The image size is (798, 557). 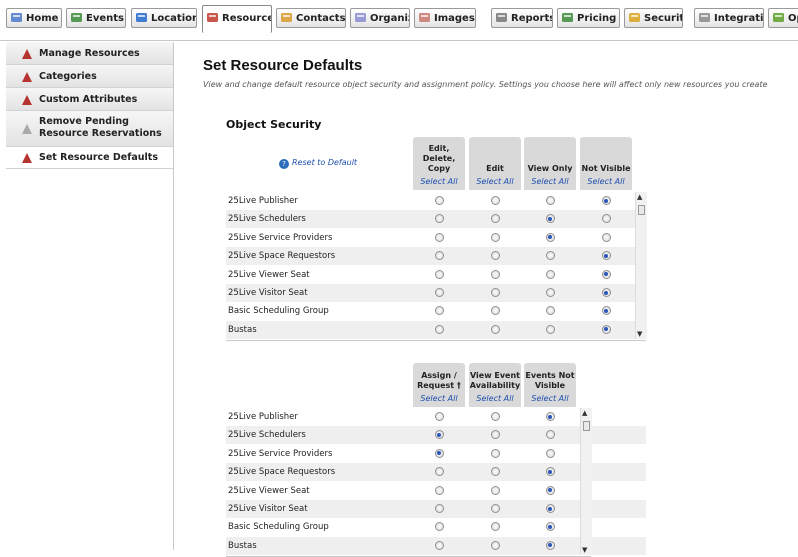 I want to click on resource-icon, so click(x=27, y=78).